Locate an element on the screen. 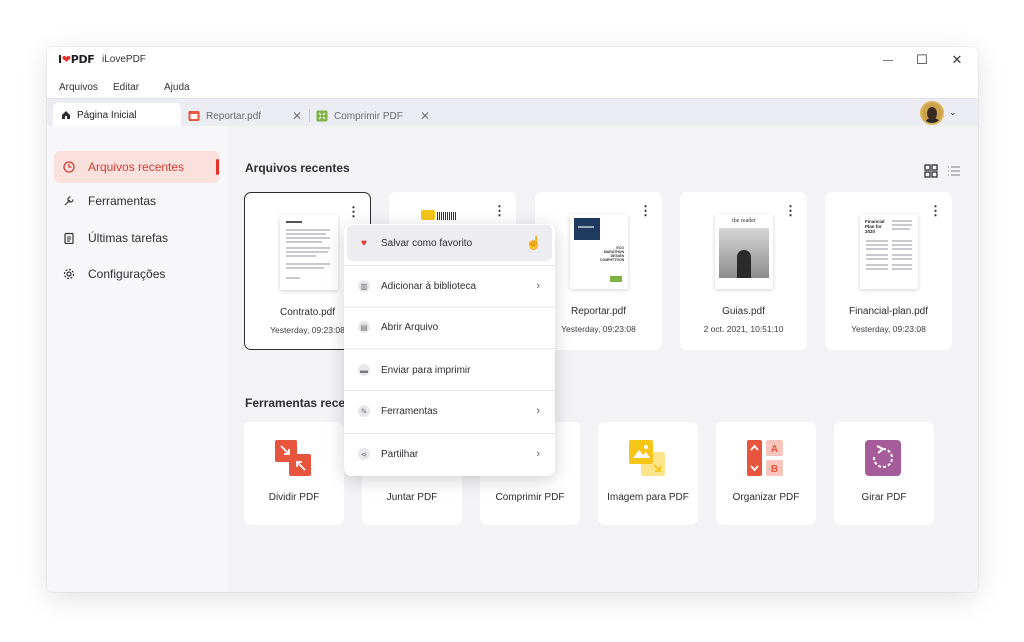 Image resolution: width=1024 pixels, height=642 pixels. menu-item-label: Abrir Arquivo is located at coordinates (410, 327).